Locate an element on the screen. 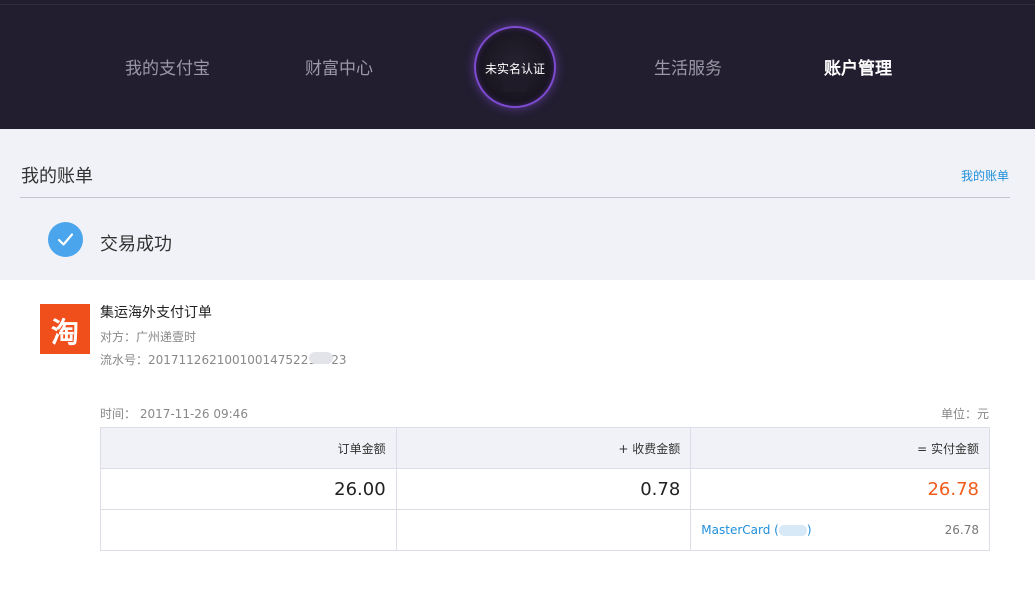  taobao-logo: 淘 is located at coordinates (65, 329).